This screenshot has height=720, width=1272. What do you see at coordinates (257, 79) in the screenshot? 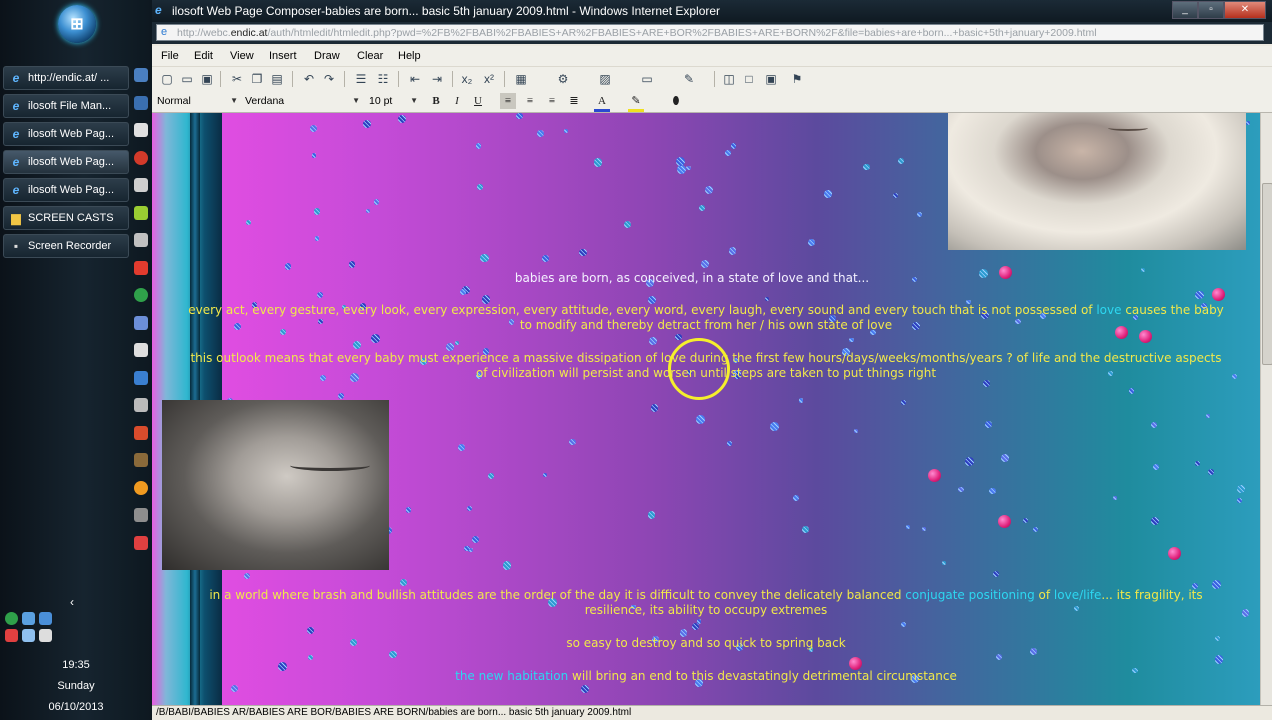
I see `copy-icon: ❐` at bounding box center [257, 79].